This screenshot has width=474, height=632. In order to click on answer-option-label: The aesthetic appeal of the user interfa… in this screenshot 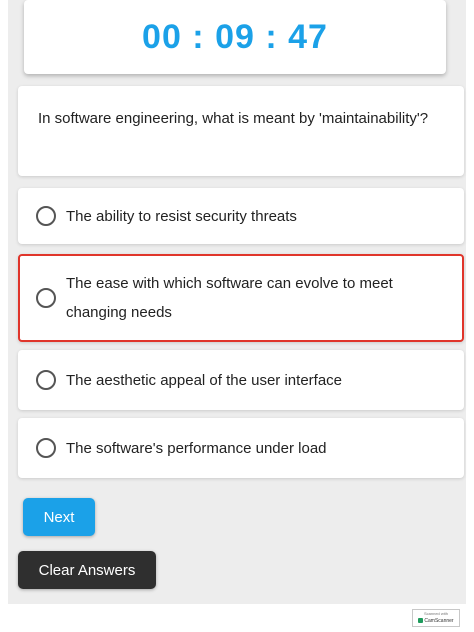, I will do `click(204, 380)`.